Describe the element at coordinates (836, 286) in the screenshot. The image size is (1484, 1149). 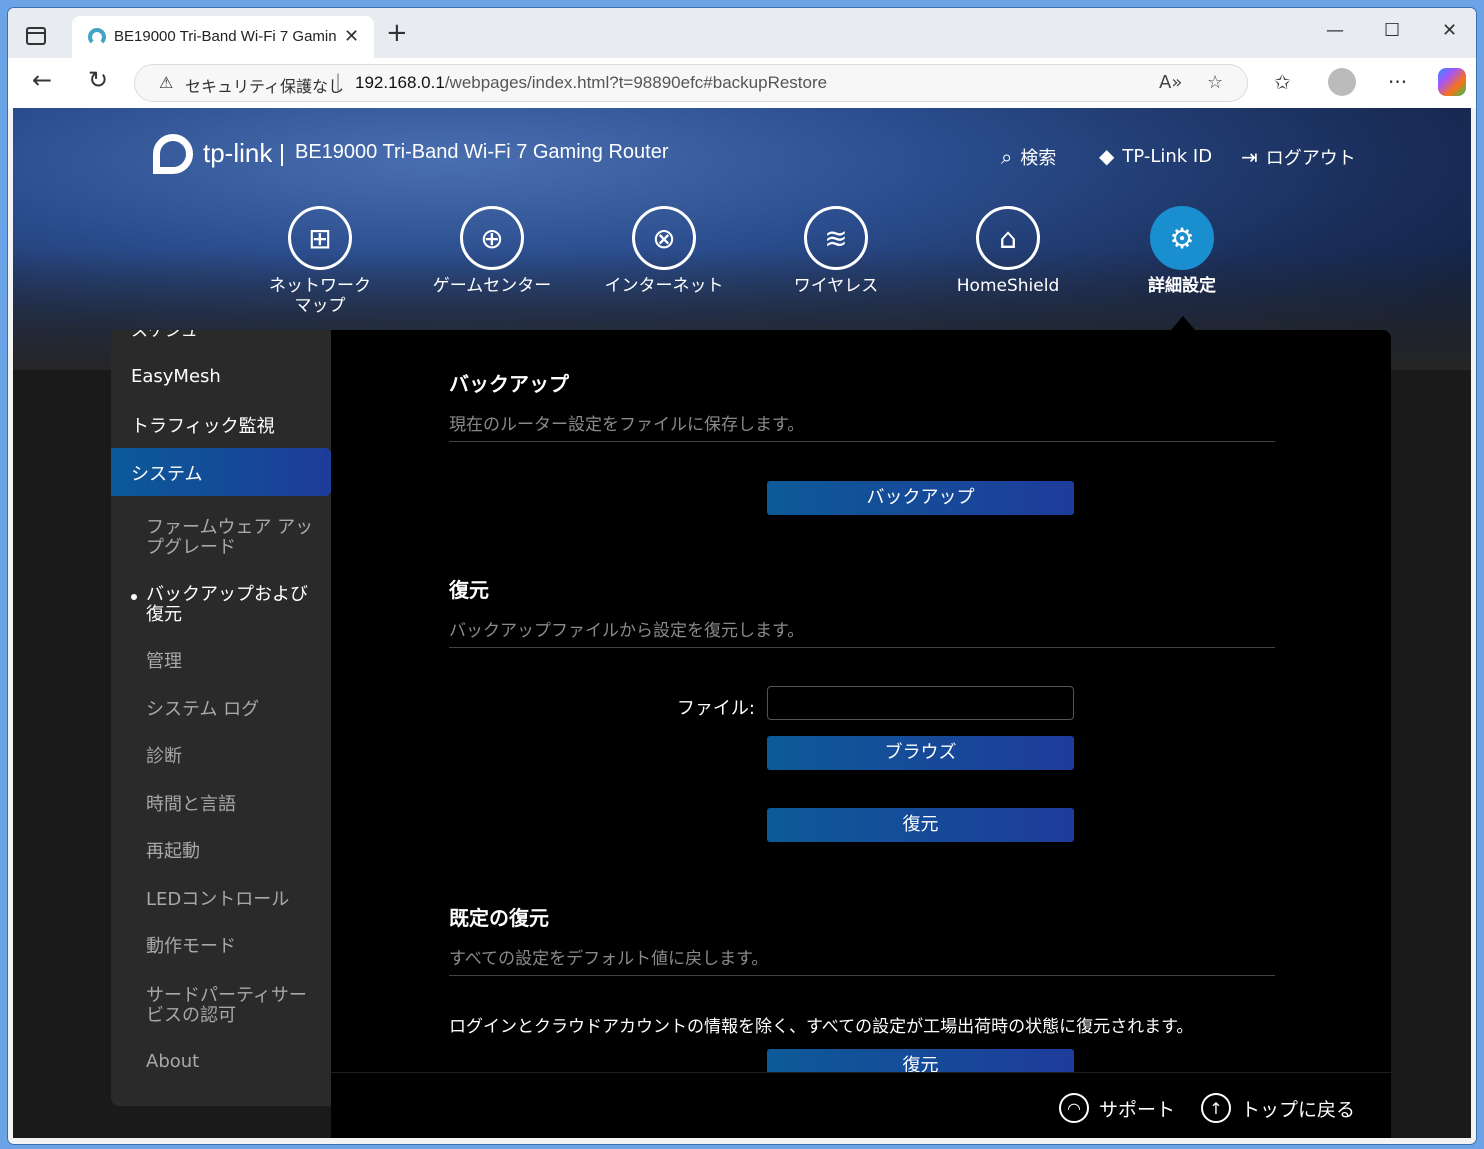
I see `nav-label: ワイヤレス` at that location.